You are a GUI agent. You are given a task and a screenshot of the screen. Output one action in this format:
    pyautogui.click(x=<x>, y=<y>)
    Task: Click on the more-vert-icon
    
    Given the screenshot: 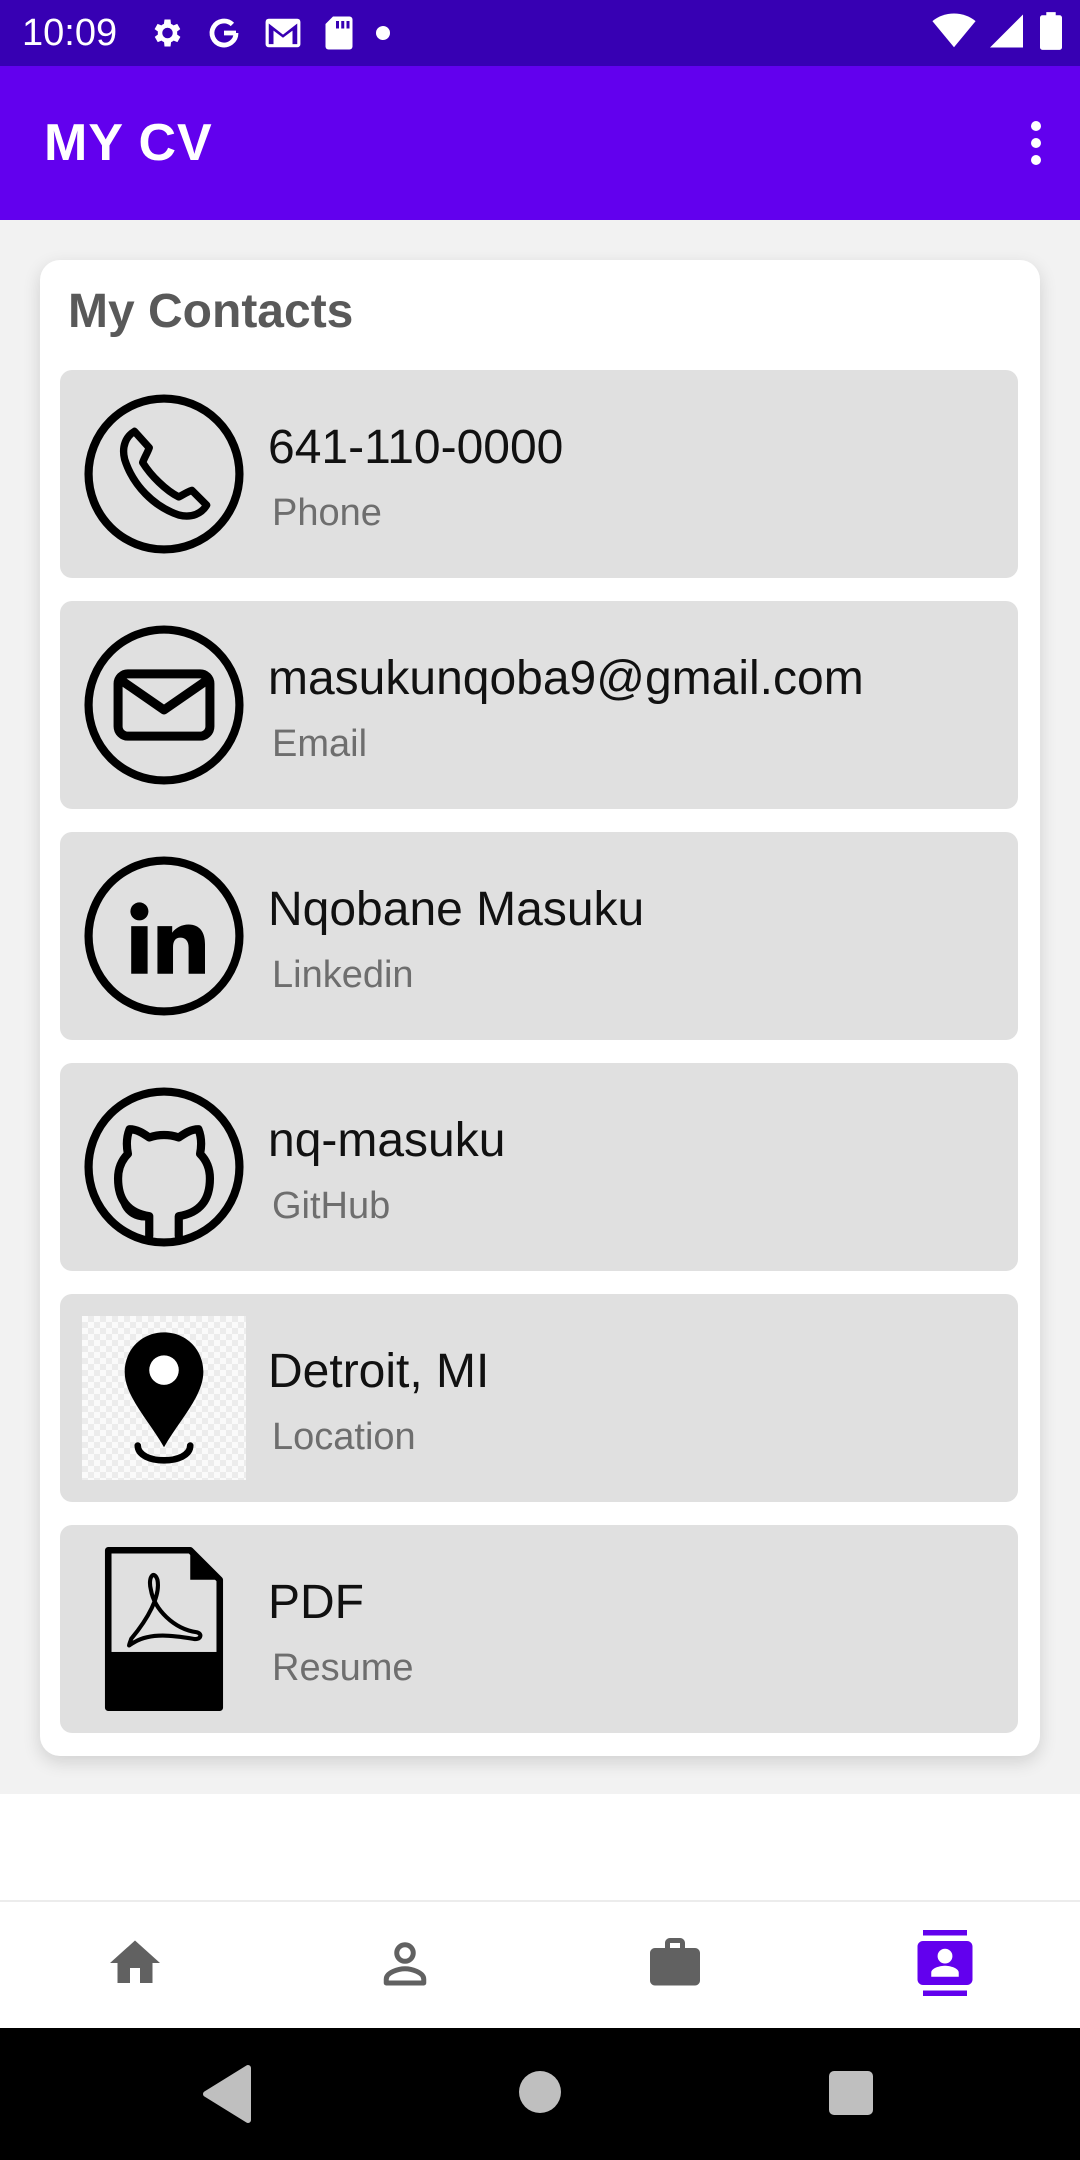 What is the action you would take?
    pyautogui.click(x=1036, y=143)
    